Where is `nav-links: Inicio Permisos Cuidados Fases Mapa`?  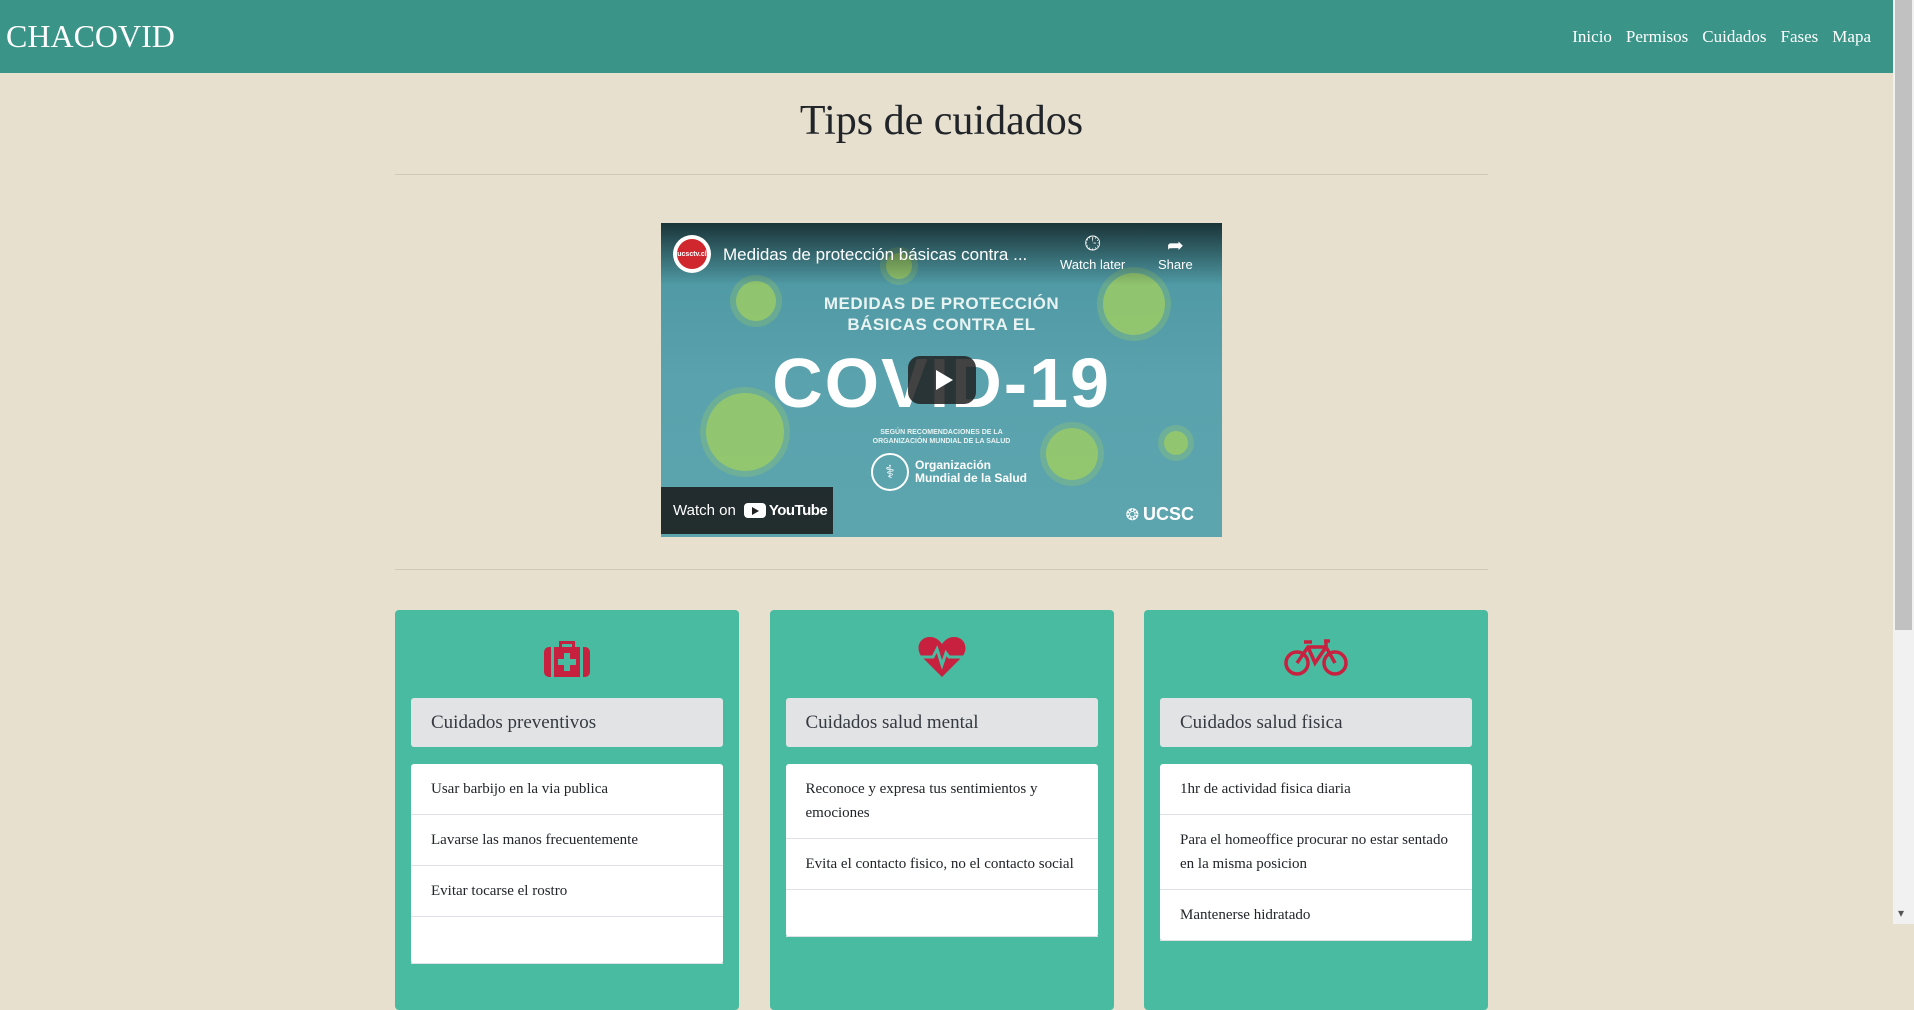
nav-links: Inicio Permisos Cuidados Fases Mapa is located at coordinates (1721, 37).